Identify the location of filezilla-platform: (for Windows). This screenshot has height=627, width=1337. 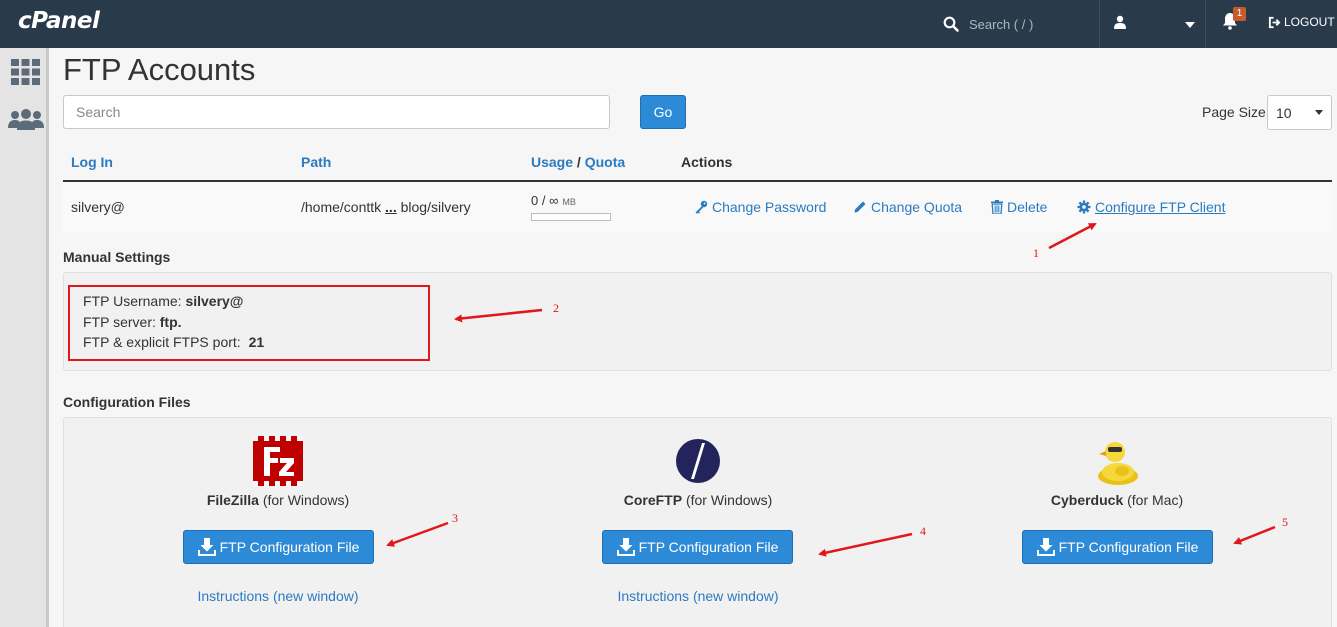
(306, 500).